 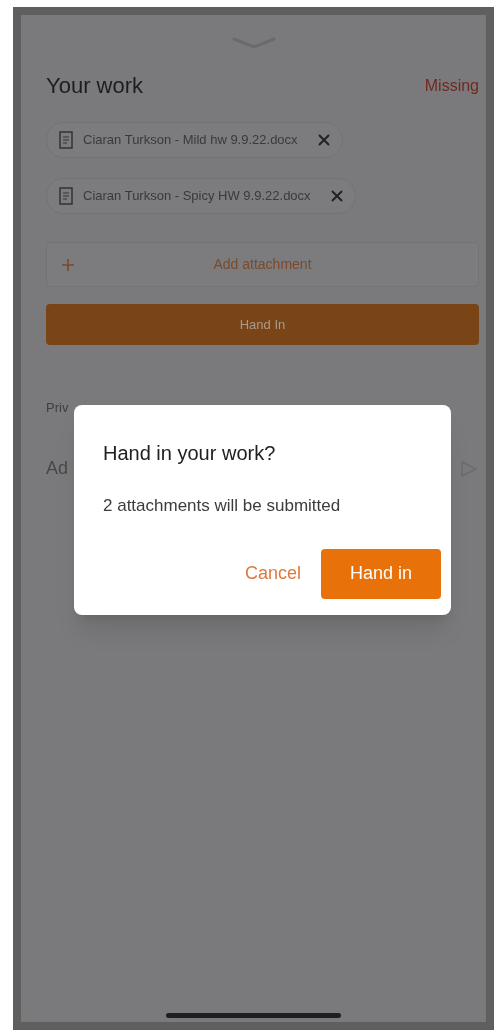 I want to click on status-label: Missing, so click(x=451, y=85).